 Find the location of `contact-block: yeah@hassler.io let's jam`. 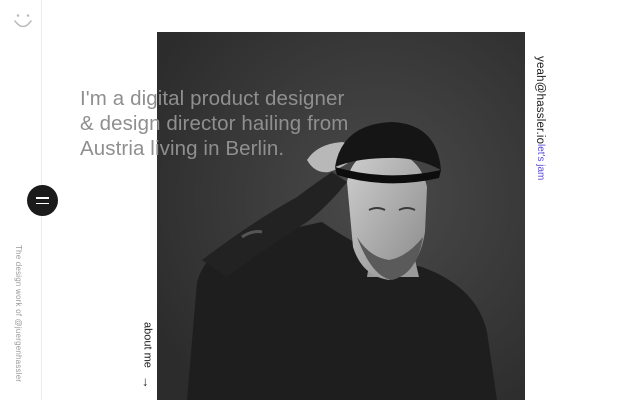

contact-block: yeah@hassler.io let's jam is located at coordinates (539, 118).